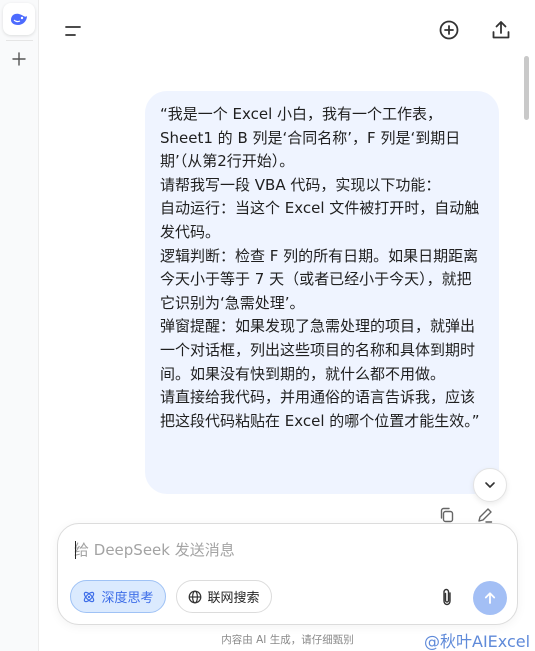 The height and width of the screenshot is (651, 535). Describe the element at coordinates (73, 31) in the screenshot. I see `sidebar-toggle-icon` at that location.